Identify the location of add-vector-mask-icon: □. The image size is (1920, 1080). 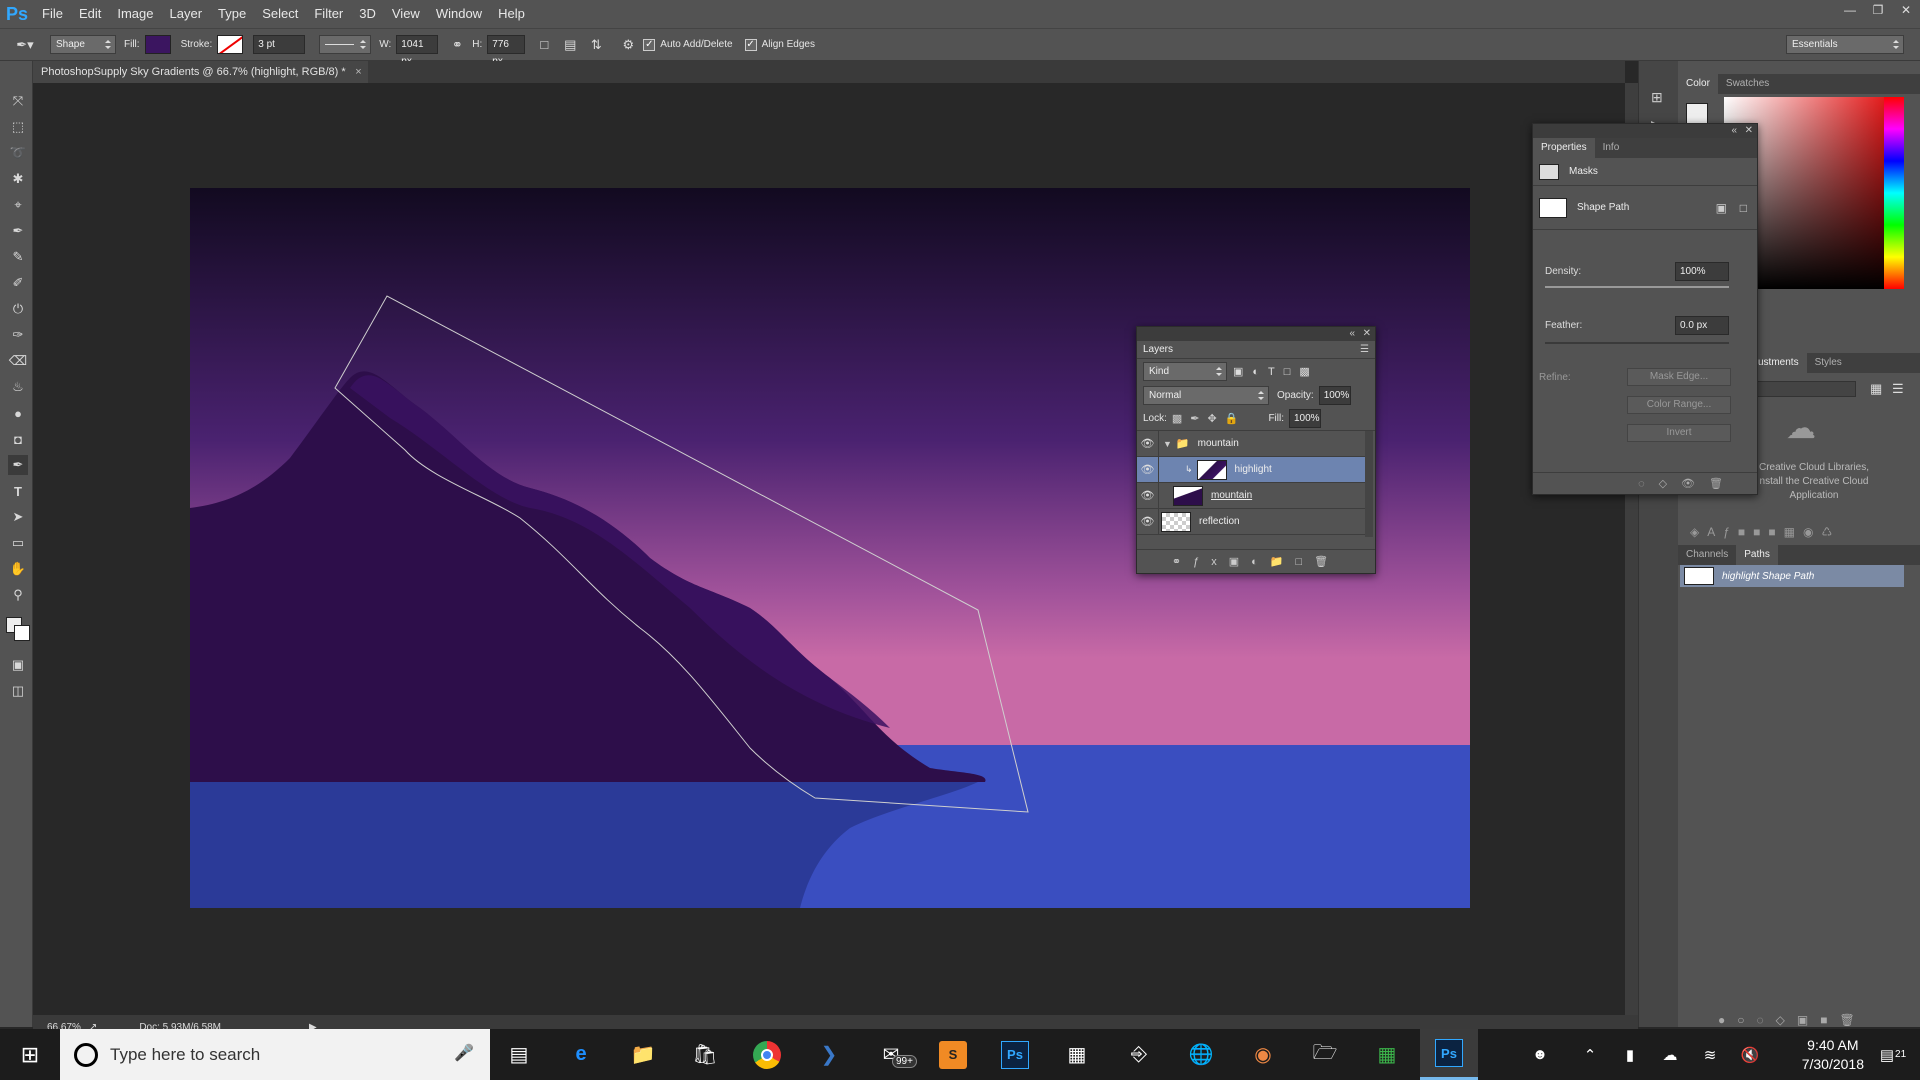
(1743, 208).